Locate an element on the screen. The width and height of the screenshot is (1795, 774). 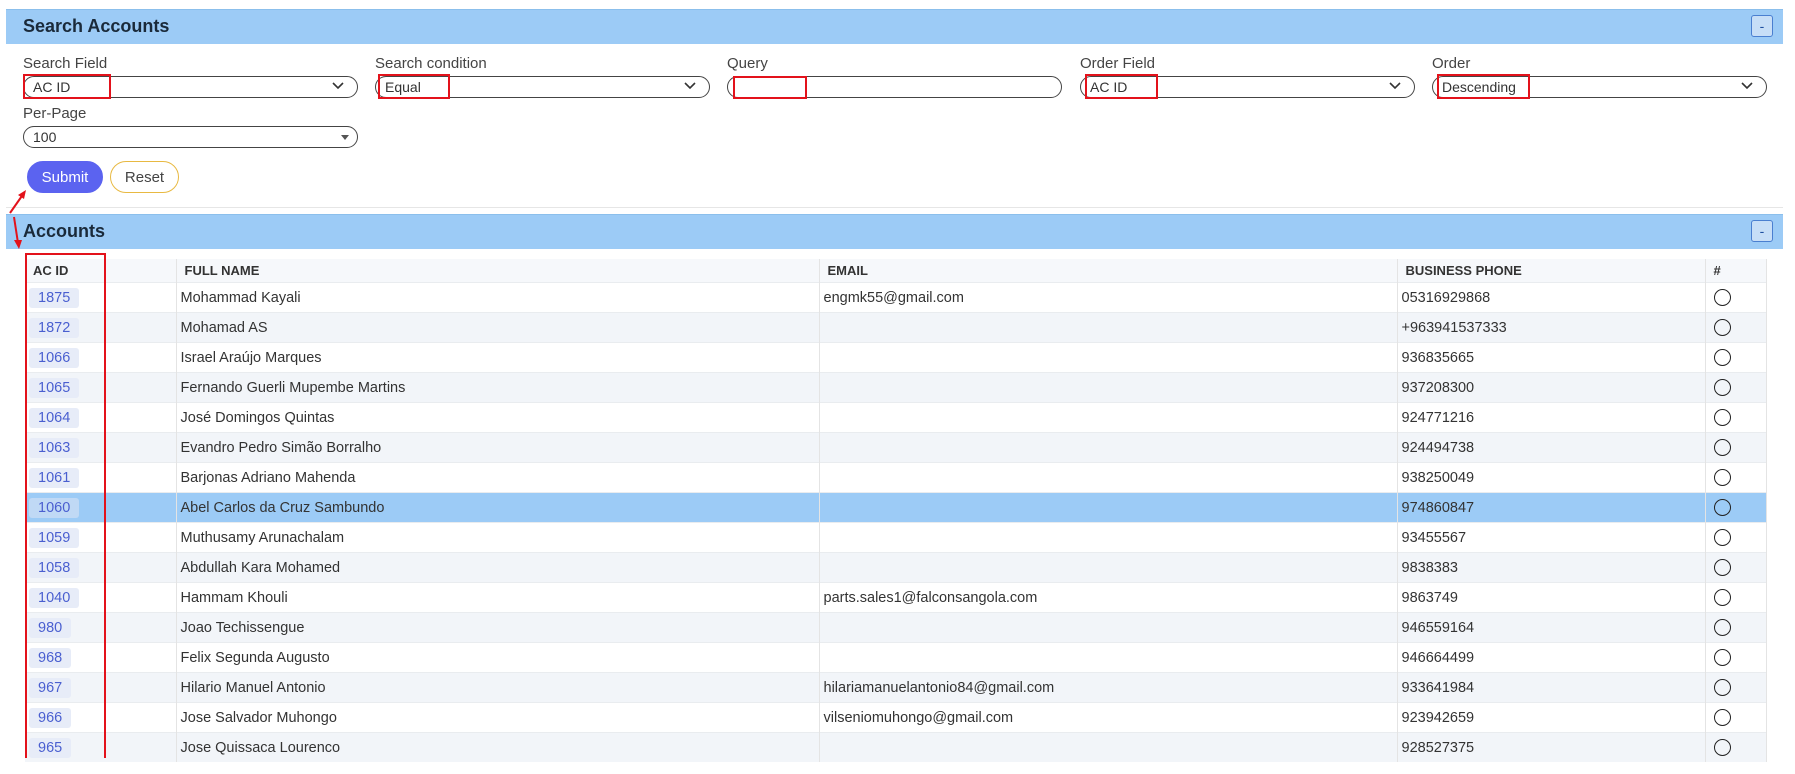
business-phone-cell: 946664499 is located at coordinates (1551, 657).